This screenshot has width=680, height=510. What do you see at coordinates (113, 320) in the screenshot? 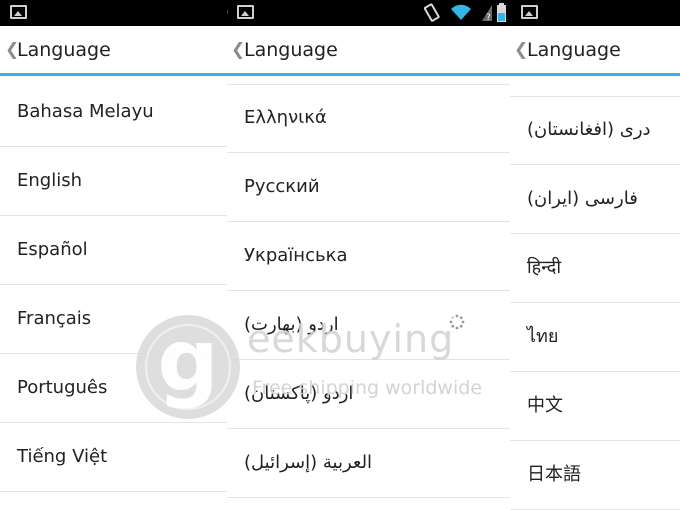
I see `language-item: Français` at bounding box center [113, 320].